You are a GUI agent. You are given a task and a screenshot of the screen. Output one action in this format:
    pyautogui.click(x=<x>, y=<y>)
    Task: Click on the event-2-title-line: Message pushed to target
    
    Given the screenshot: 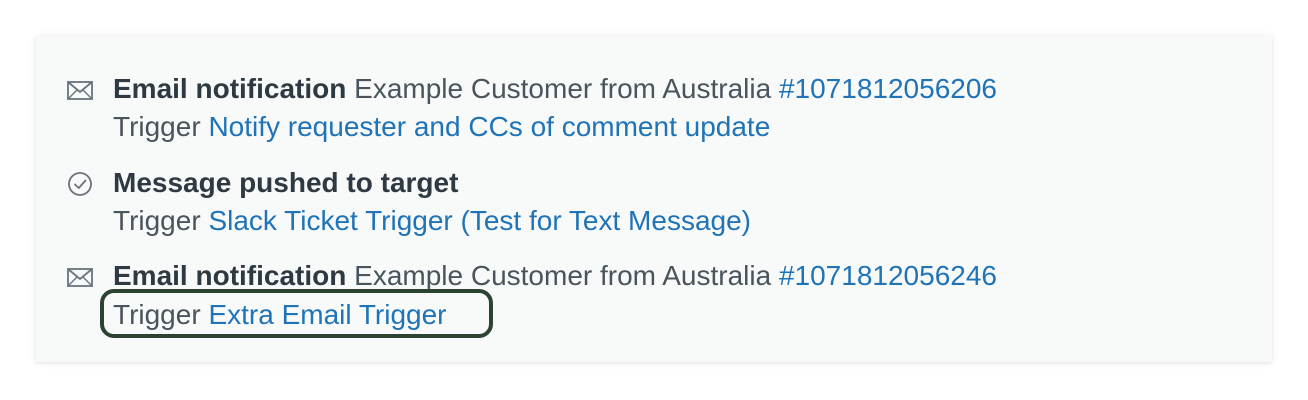 What is the action you would take?
    pyautogui.click(x=285, y=183)
    